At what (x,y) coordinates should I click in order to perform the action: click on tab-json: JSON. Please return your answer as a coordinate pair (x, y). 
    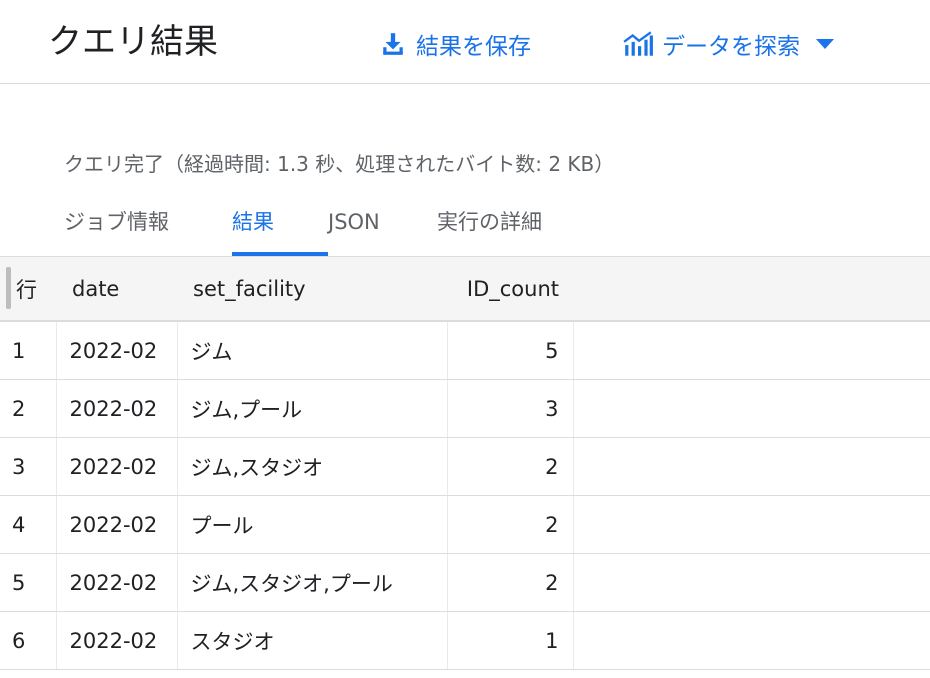
    Looking at the image, I should click on (382, 230).